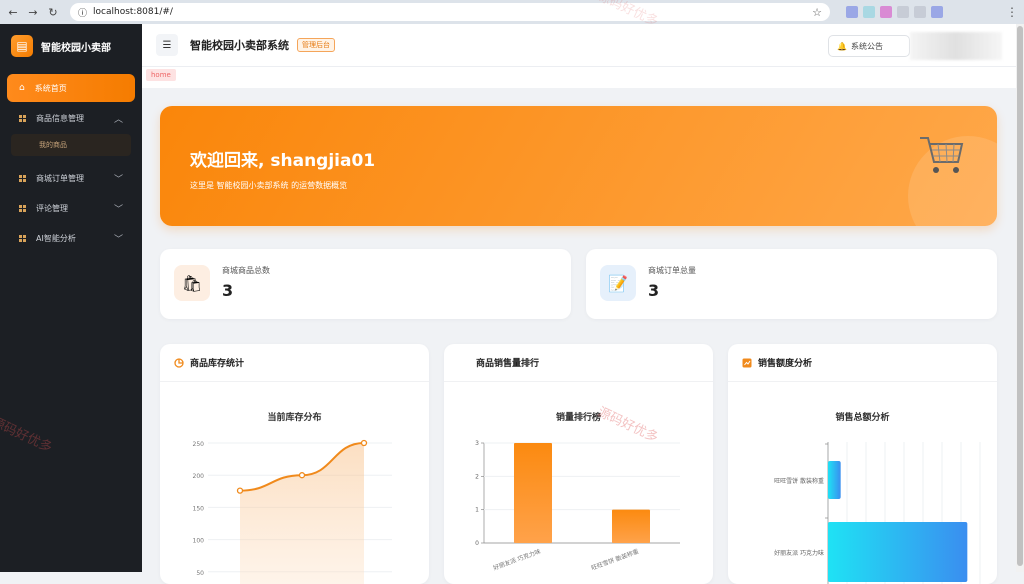 Image resolution: width=1024 pixels, height=584 pixels. I want to click on url-text: localhost:8081/#/, so click(133, 12).